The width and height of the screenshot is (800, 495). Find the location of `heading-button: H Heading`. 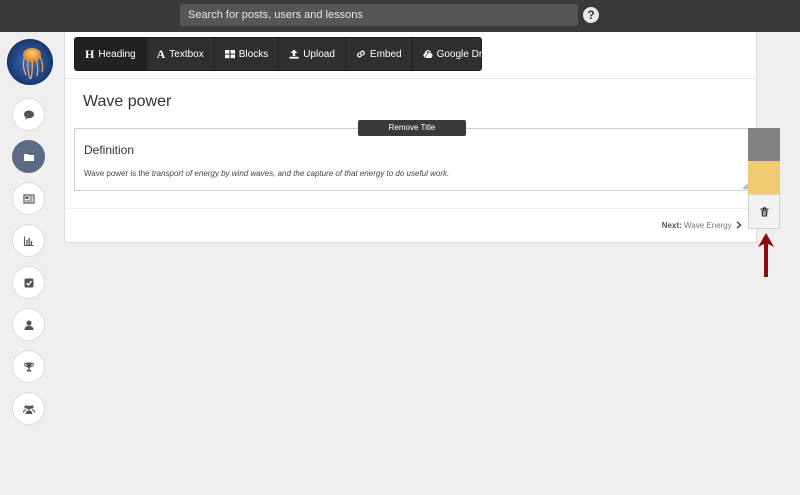

heading-button: H Heading is located at coordinates (111, 54).